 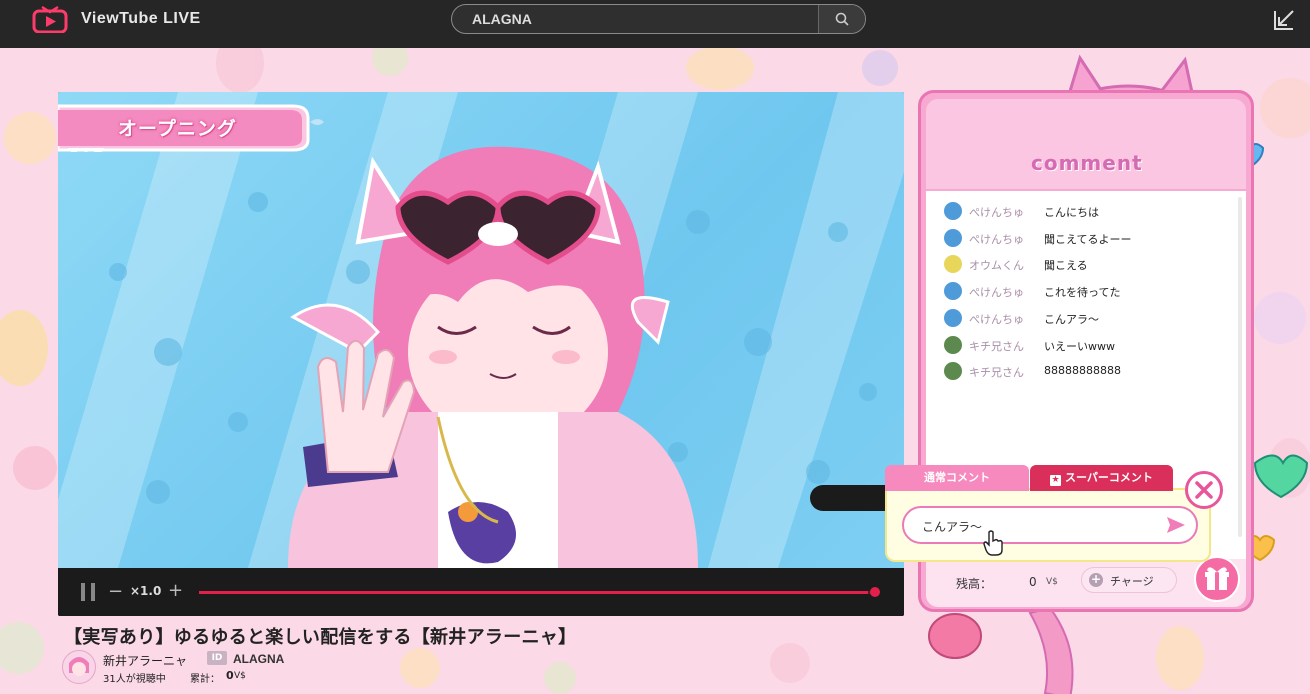 I want to click on seek-bar-progress, so click(x=534, y=592).